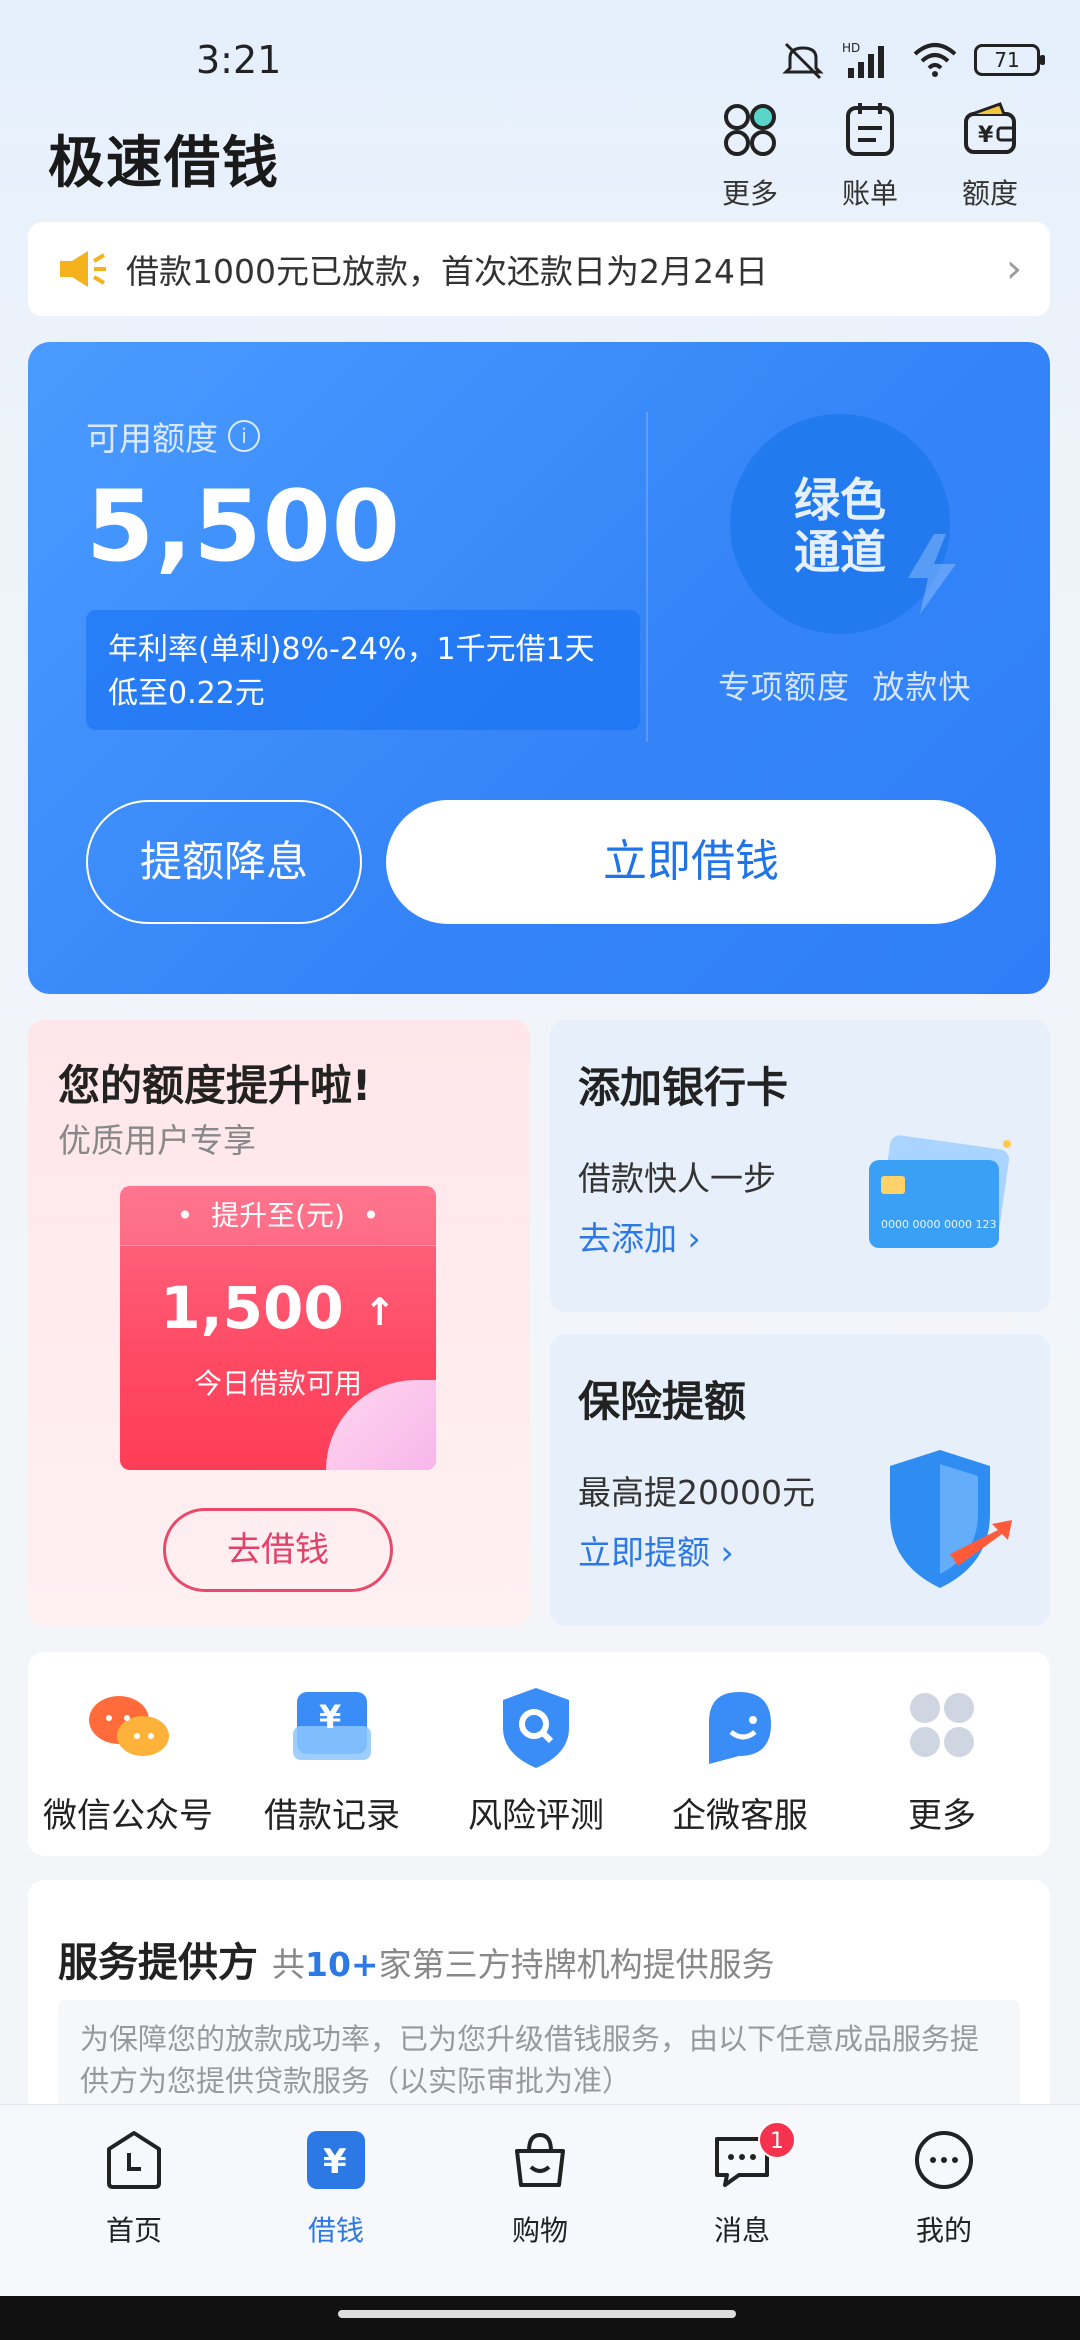  Describe the element at coordinates (576, 1964) in the screenshot. I see `provider-desc-suffix: 家第三方持牌机构提供服务` at that location.